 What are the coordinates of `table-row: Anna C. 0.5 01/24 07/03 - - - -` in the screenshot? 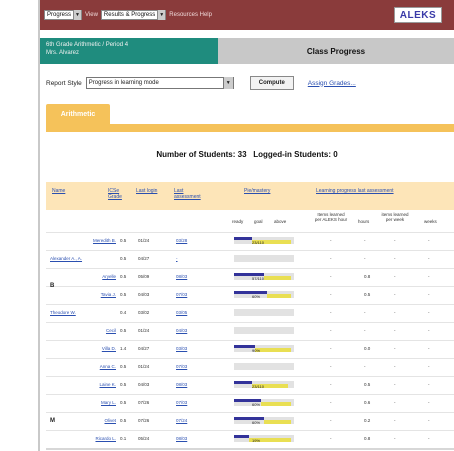 It's located at (250, 367).